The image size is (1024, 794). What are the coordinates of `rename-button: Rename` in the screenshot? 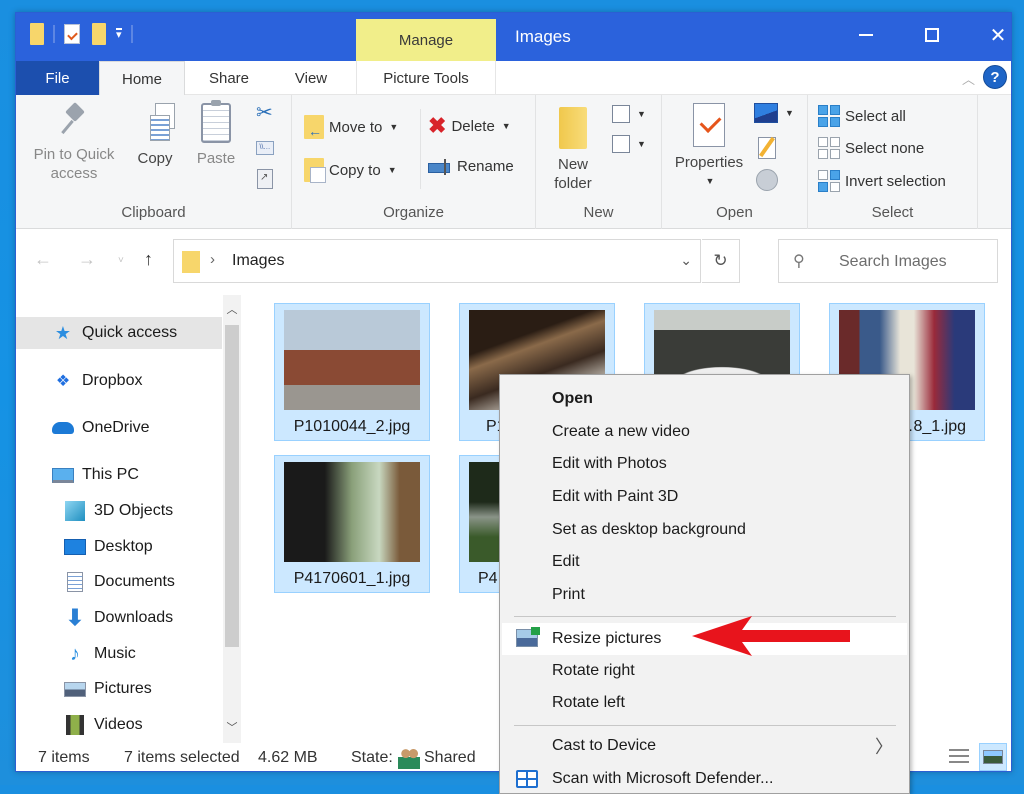 It's located at (471, 166).